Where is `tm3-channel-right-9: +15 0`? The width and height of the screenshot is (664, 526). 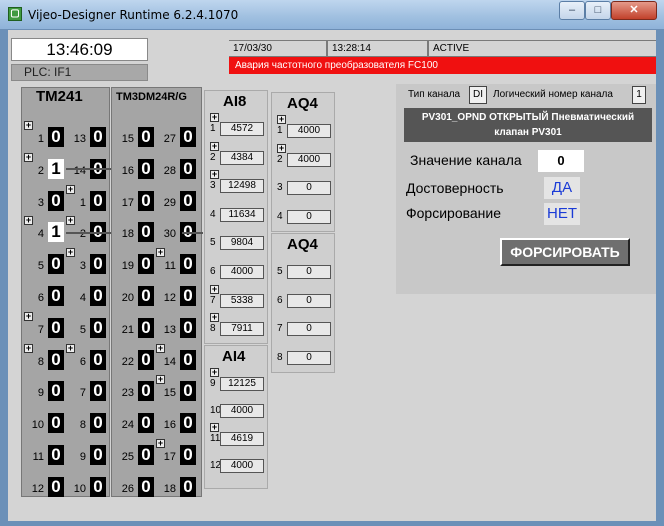
tm3-channel-right-9: +15 0 is located at coordinates (177, 388).